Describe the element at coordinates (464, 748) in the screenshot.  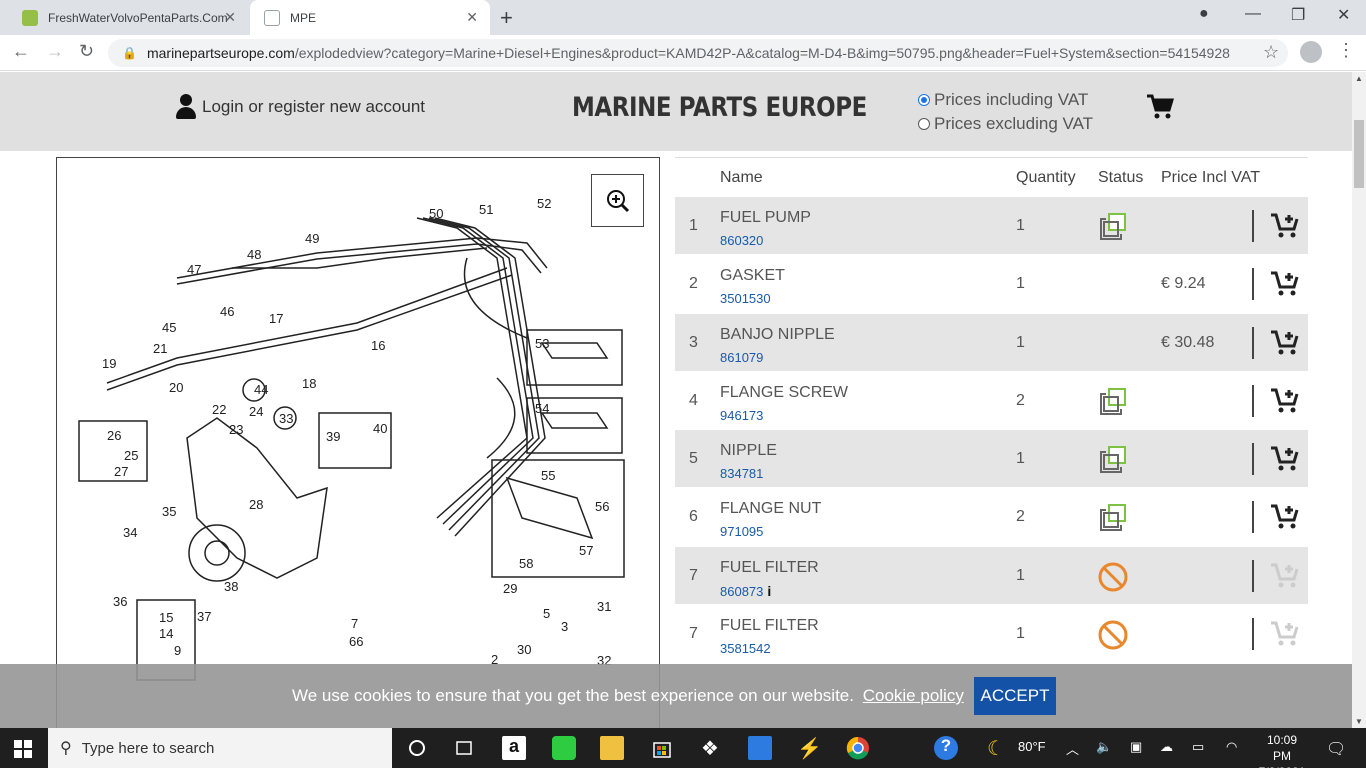
I see `task-view-icon` at that location.